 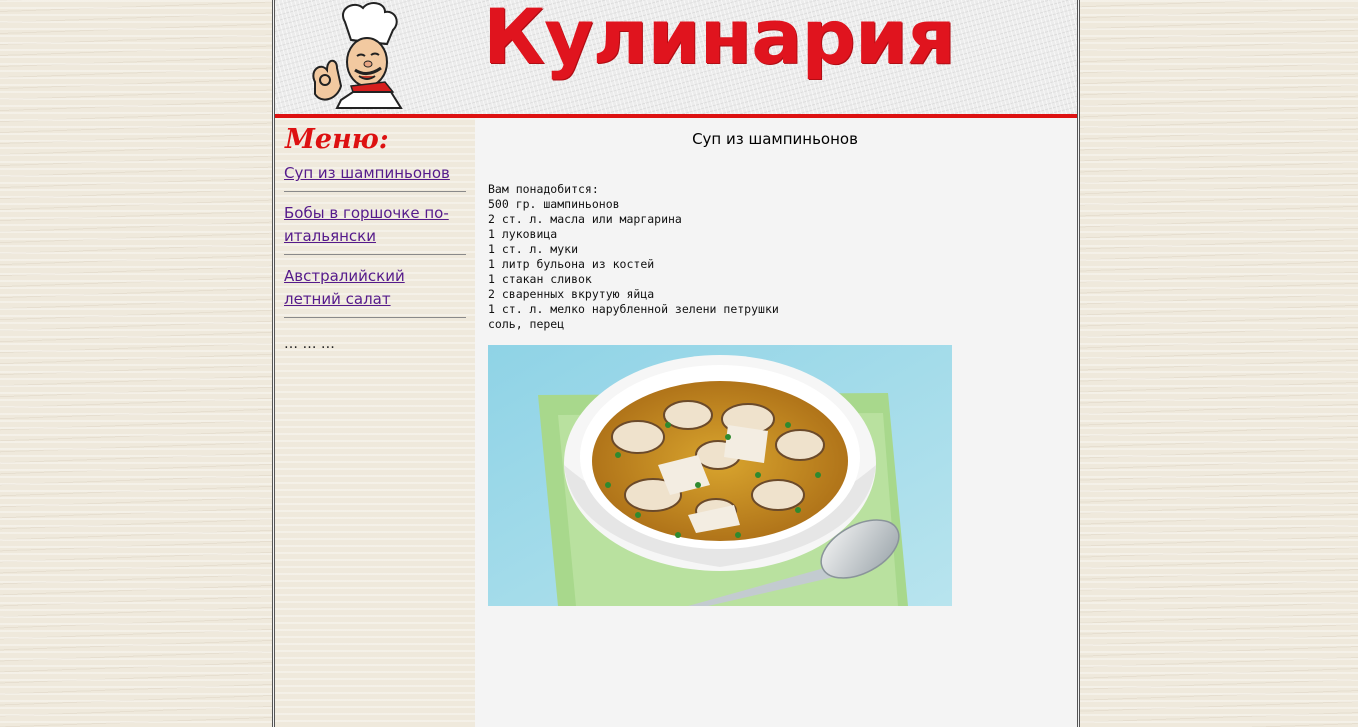 What do you see at coordinates (344, 287) in the screenshot?
I see `menu-link-australian-salad: Австралийский летний салат` at bounding box center [344, 287].